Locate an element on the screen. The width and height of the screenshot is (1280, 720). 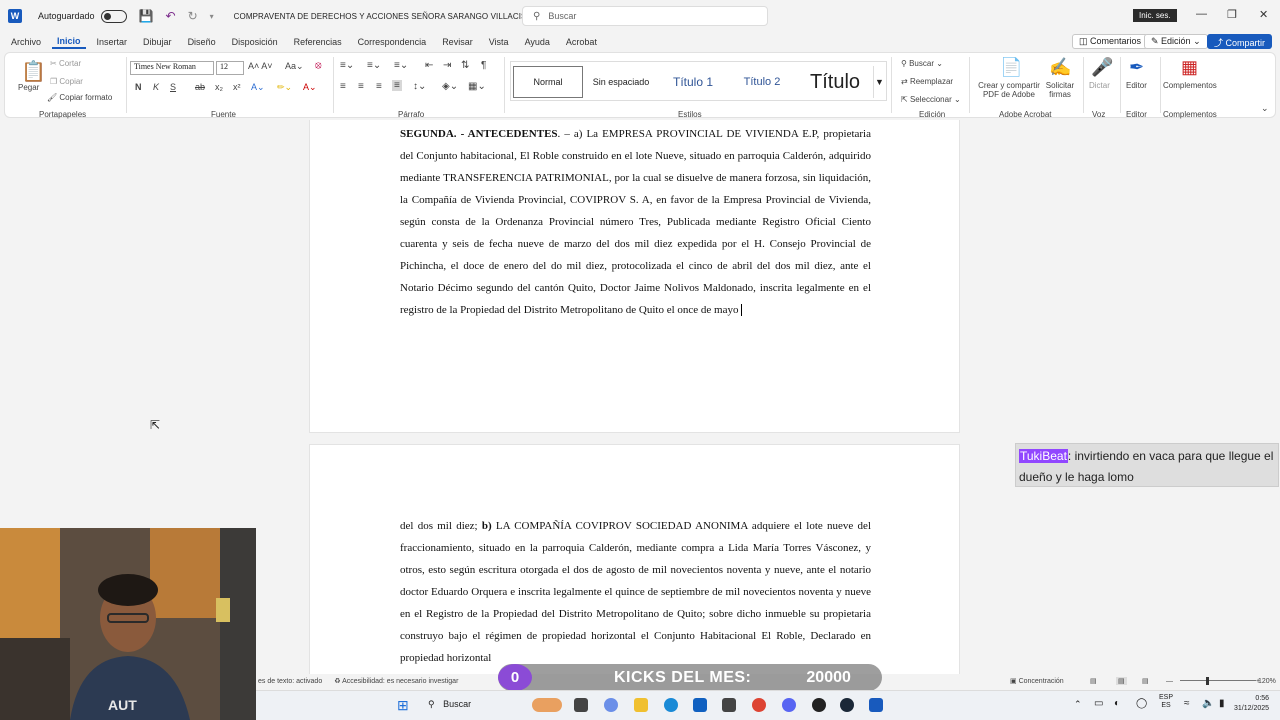
align-right-icon: ≡ is located at coordinates (379, 86).